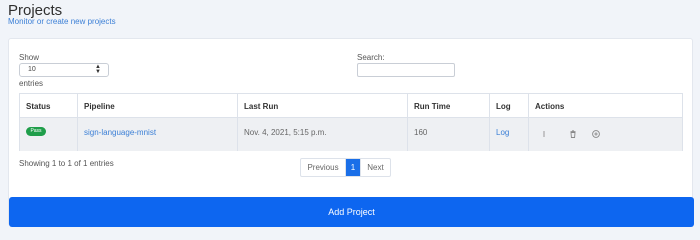 The height and width of the screenshot is (240, 700). What do you see at coordinates (285, 132) in the screenshot?
I see `last-run-value: Nov. 4, 2021, 5:15 p.m.` at bounding box center [285, 132].